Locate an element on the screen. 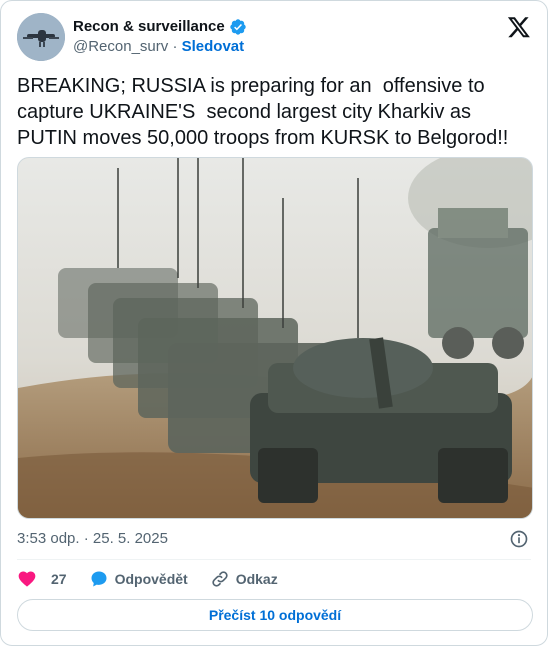  divider is located at coordinates (274, 559).